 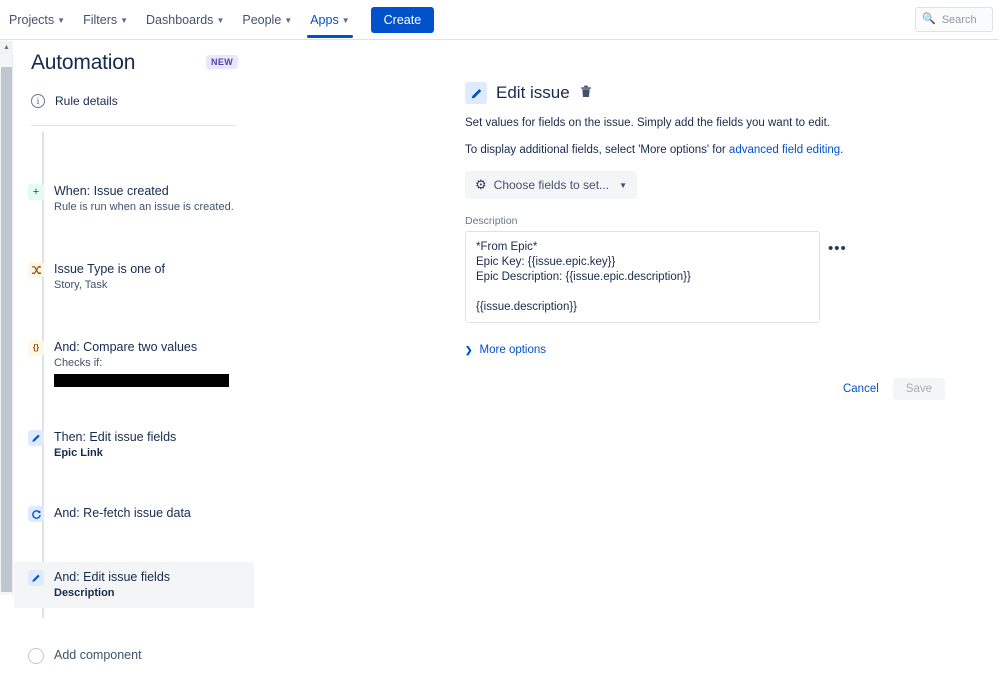 What do you see at coordinates (842, 150) in the screenshot?
I see `panel-description-suffix: .` at bounding box center [842, 150].